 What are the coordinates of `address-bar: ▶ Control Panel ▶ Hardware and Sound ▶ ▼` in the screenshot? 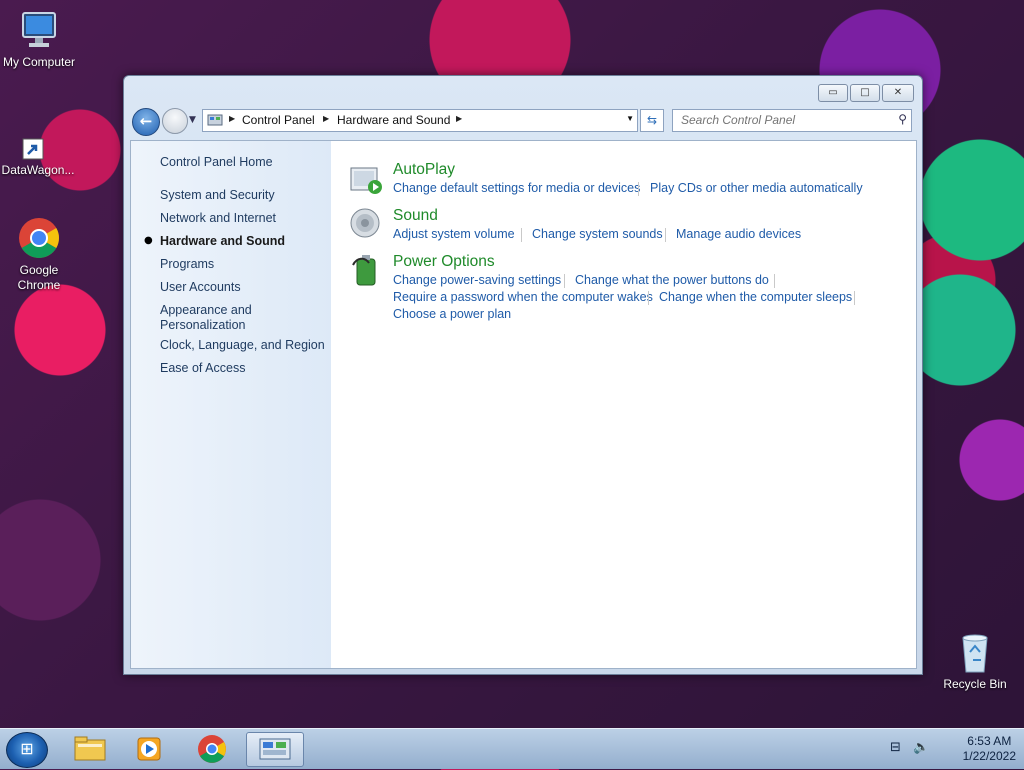 It's located at (420, 120).